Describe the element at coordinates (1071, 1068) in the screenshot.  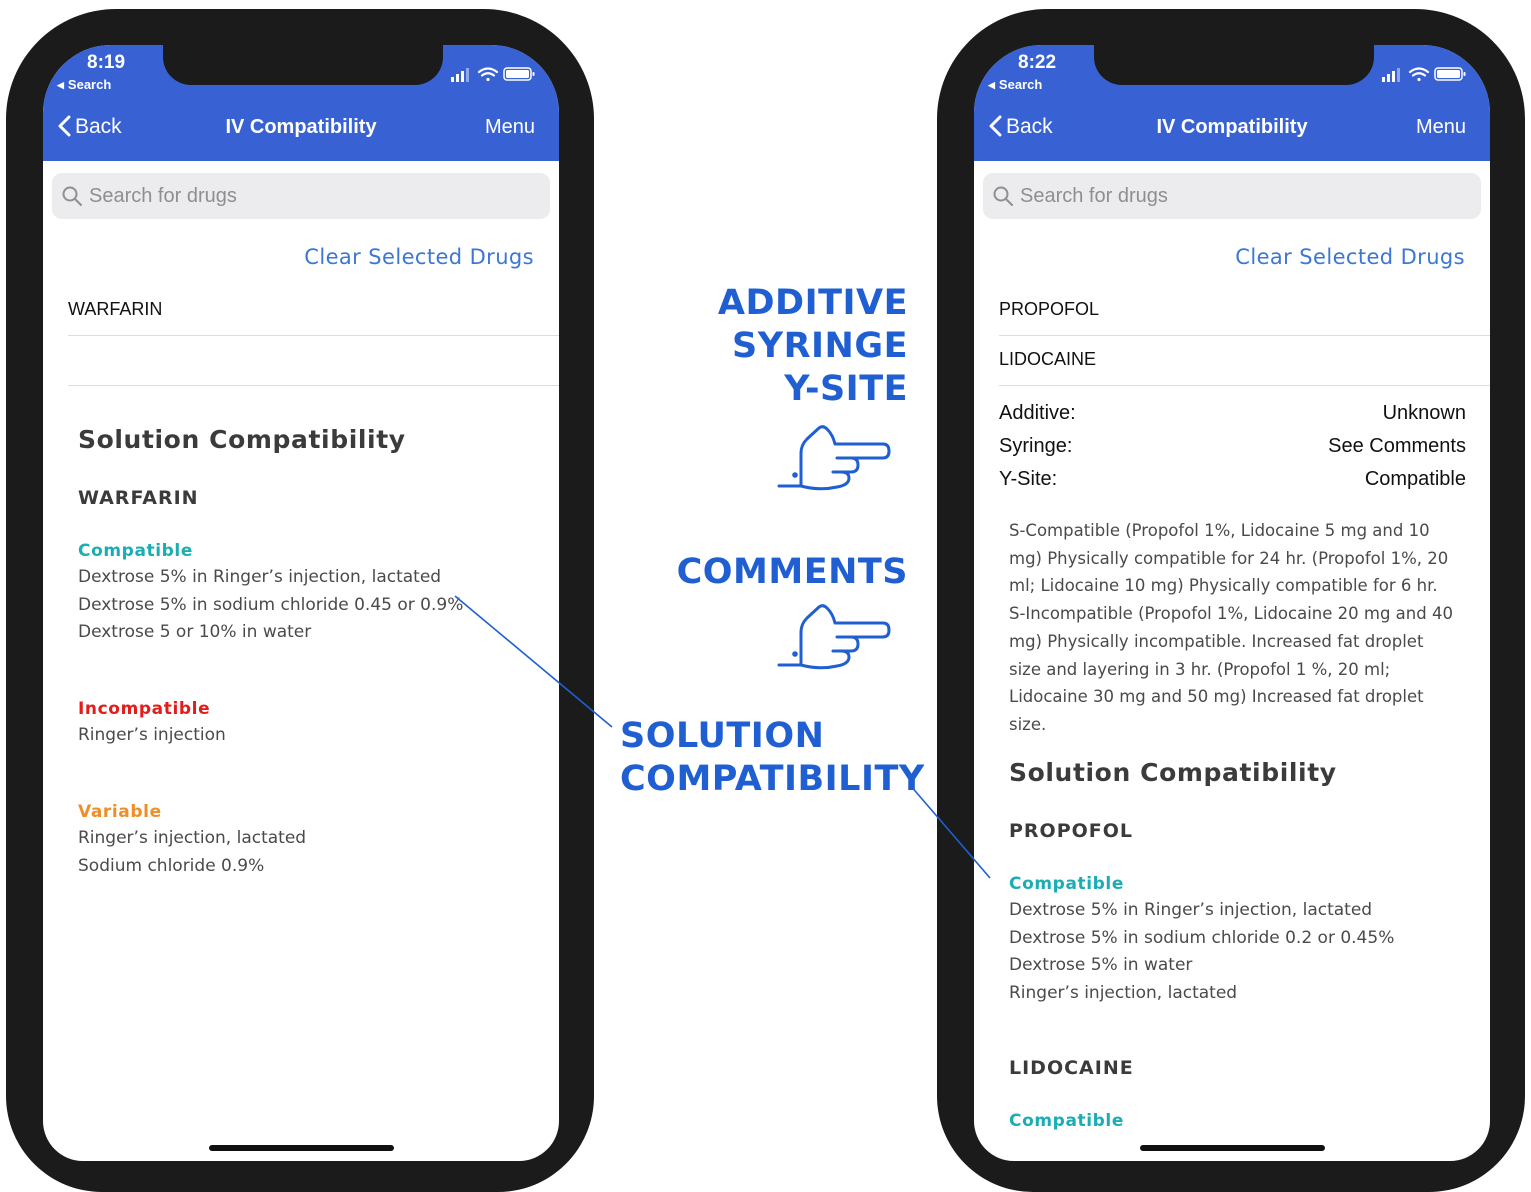
I see `drug-heading-lidocaine: LIDOCAINE` at that location.